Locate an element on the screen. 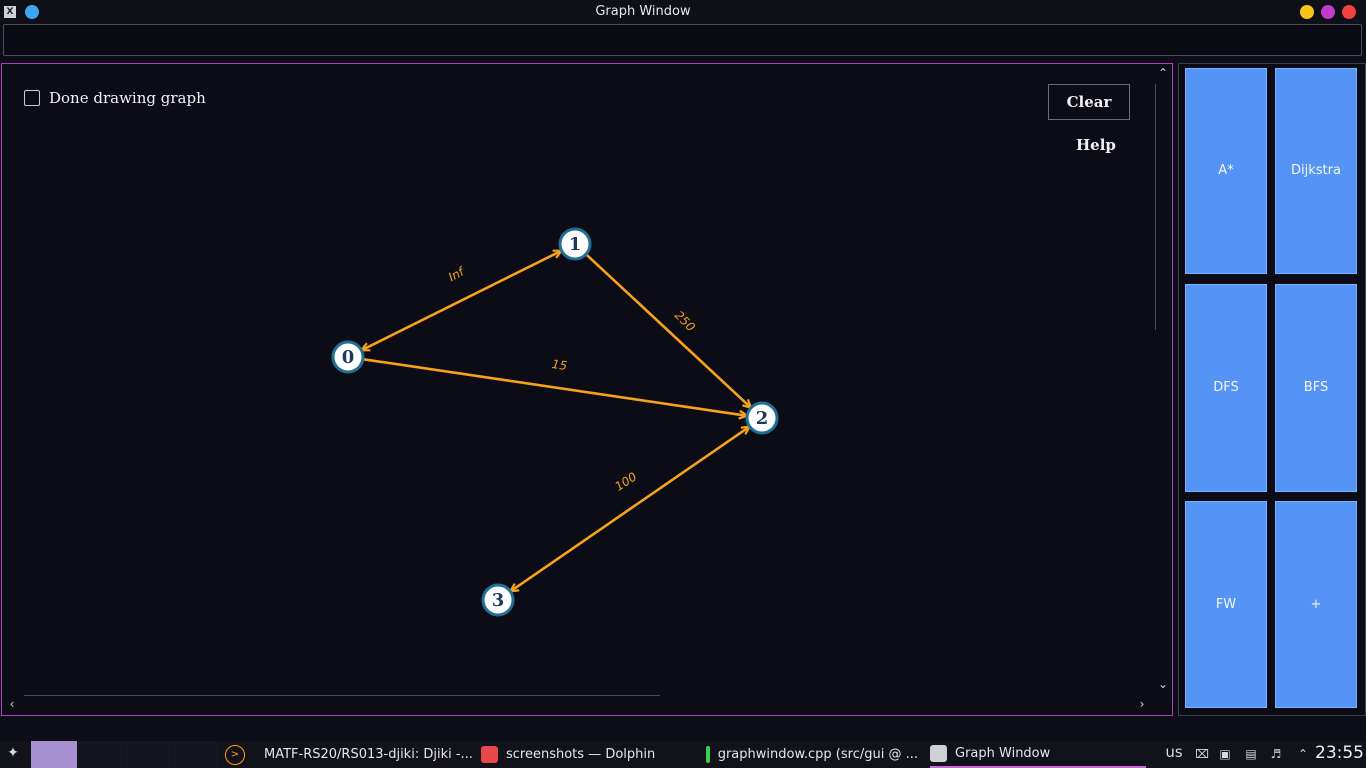  scroll-right-icon: › is located at coordinates (1142, 704).